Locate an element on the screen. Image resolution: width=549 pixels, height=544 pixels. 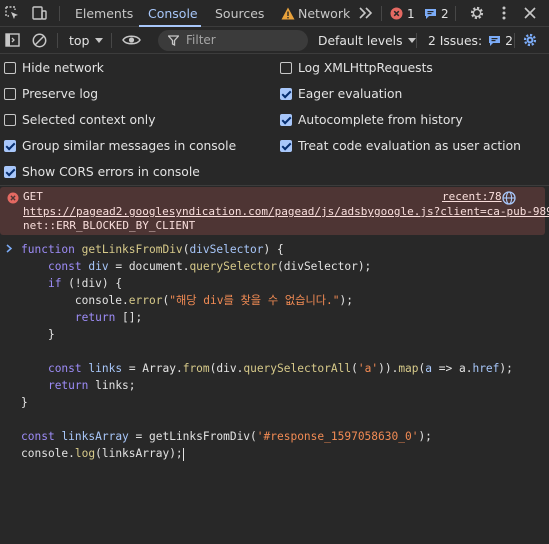
selected-context-only-label: Selected context only is located at coordinates (89, 120).